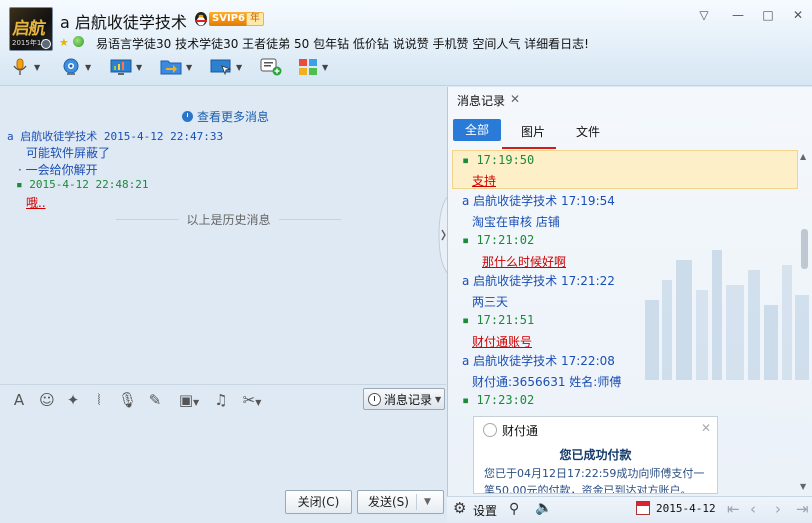 The image size is (812, 523). I want to click on message-text: · 一会给你解开, so click(58, 170).